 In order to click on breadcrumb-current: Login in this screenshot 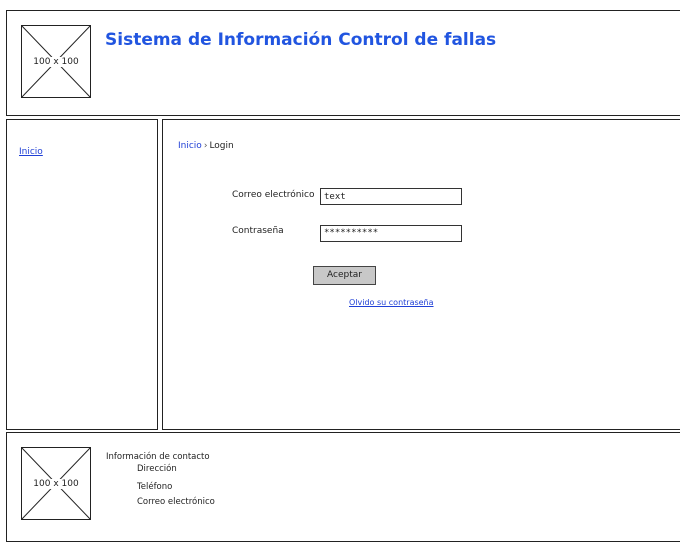, I will do `click(221, 146)`.